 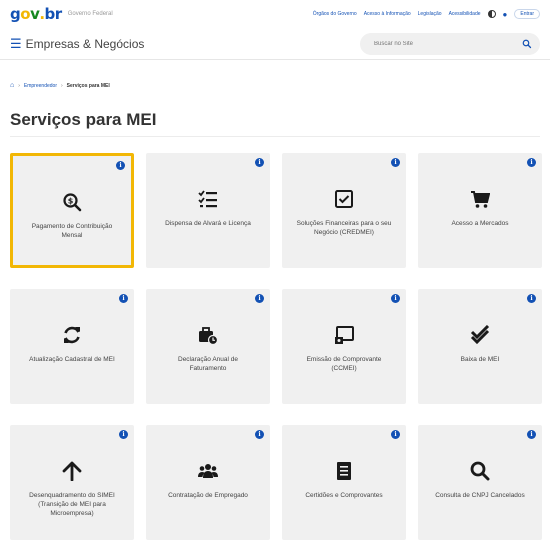 What do you see at coordinates (491, 14) in the screenshot?
I see `contrast-icon` at bounding box center [491, 14].